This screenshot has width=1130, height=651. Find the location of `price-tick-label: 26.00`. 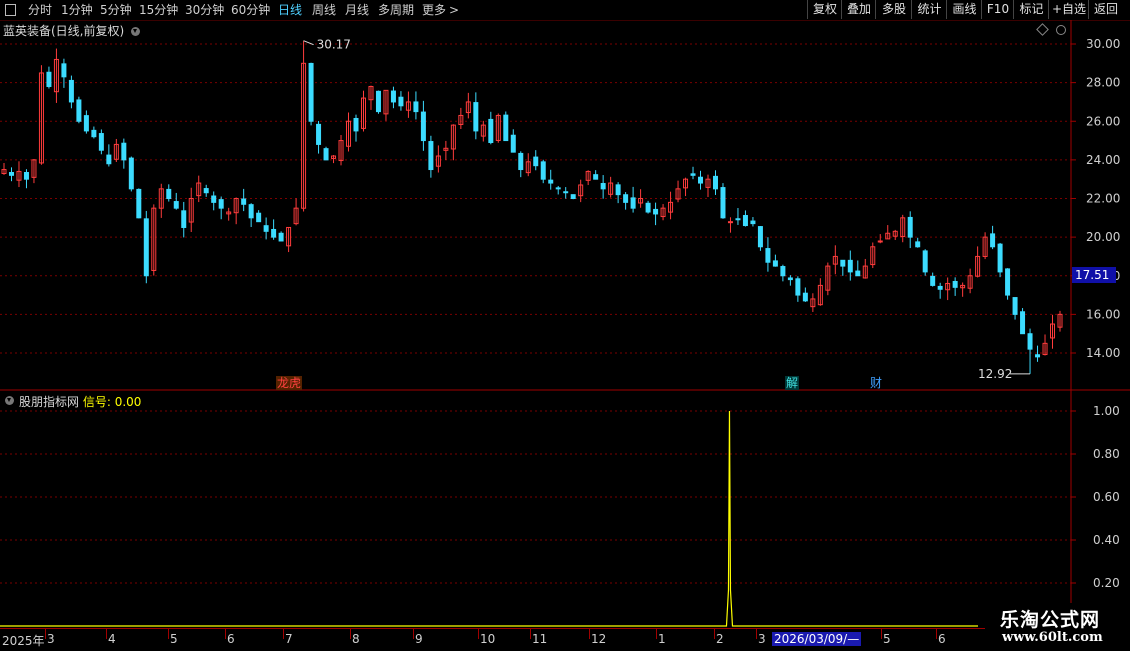

price-tick-label: 26.00 is located at coordinates (1103, 121).